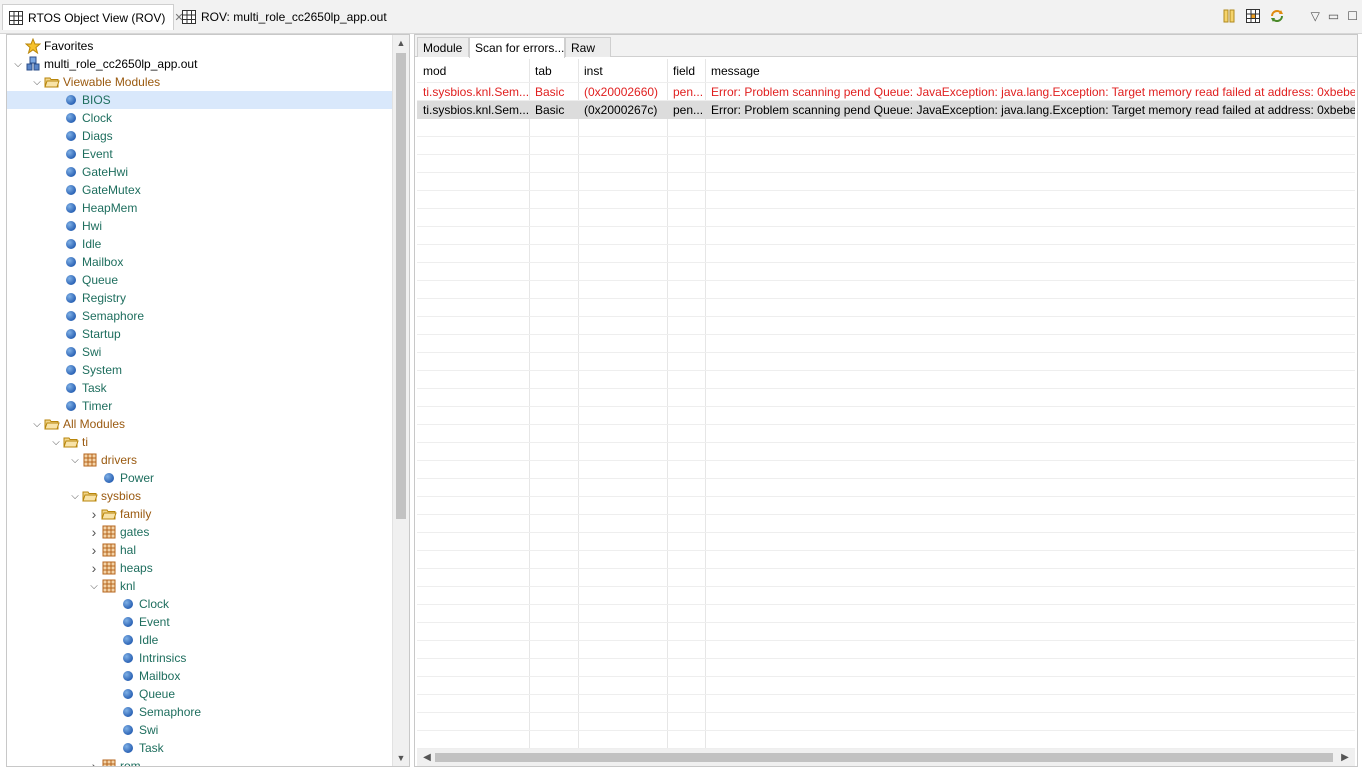  What do you see at coordinates (93, 17) in the screenshot?
I see `tab-rtos-object-view: RTOS Object View (ROV) ✕` at bounding box center [93, 17].